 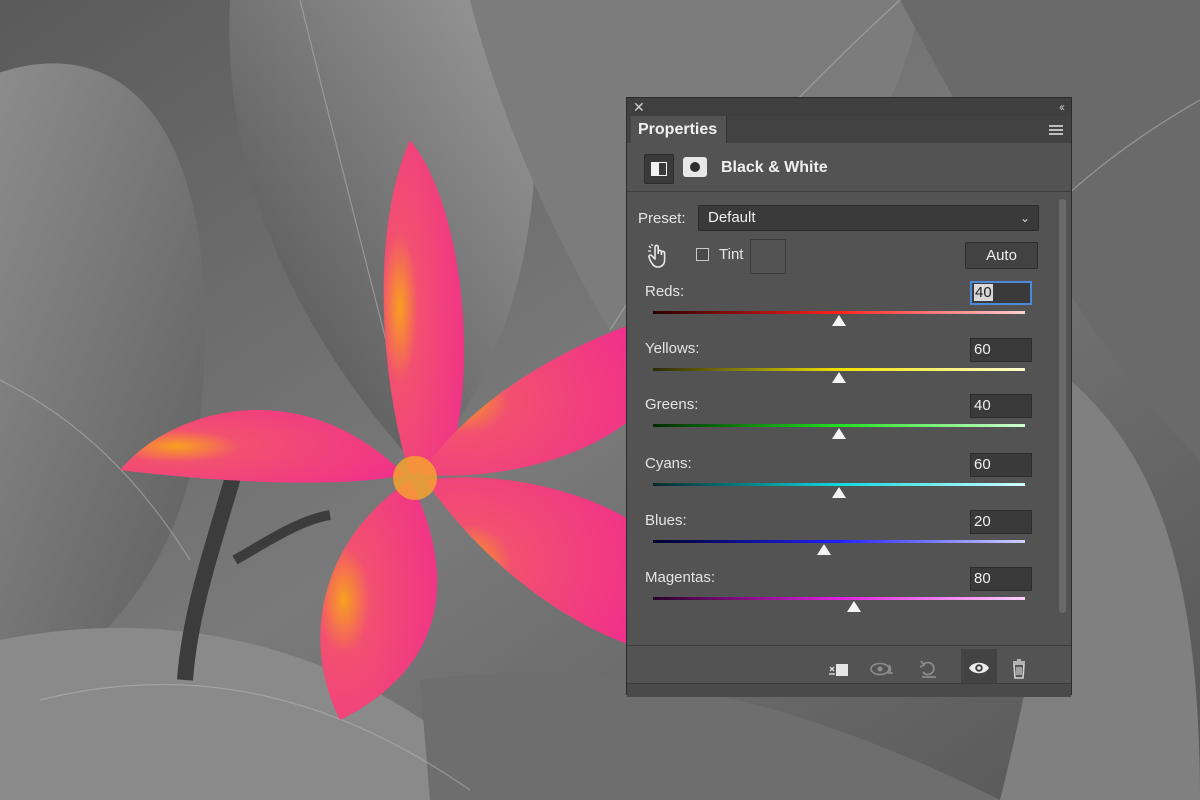 What do you see at coordinates (639, 107) in the screenshot?
I see `close-icon: ✕` at bounding box center [639, 107].